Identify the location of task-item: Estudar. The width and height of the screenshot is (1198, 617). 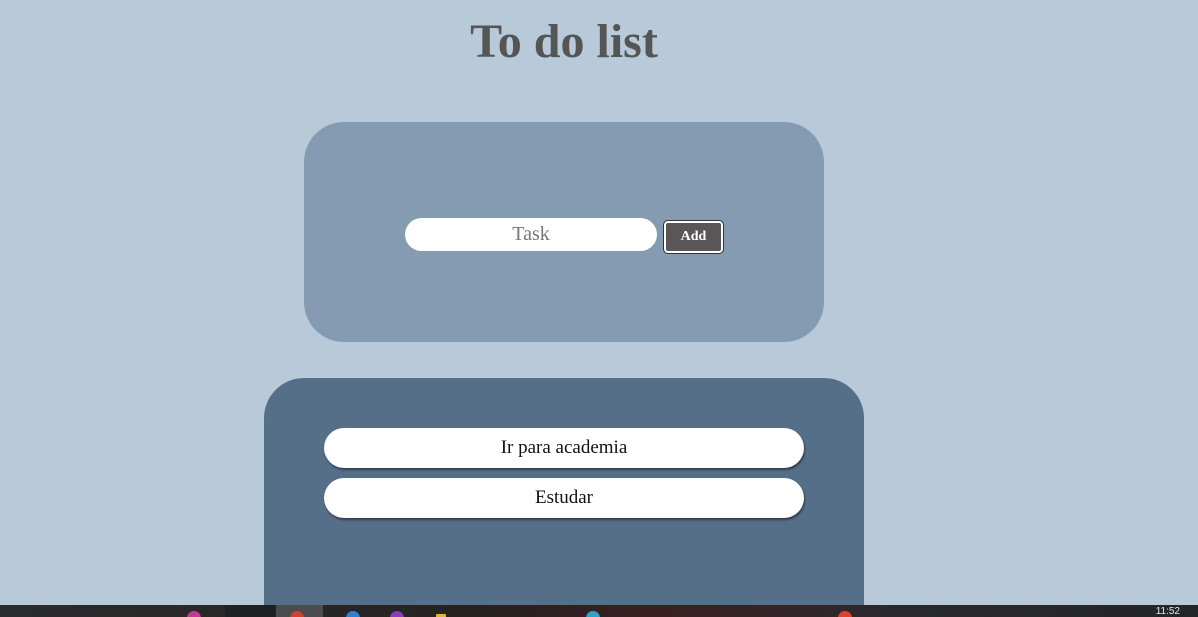
(564, 498).